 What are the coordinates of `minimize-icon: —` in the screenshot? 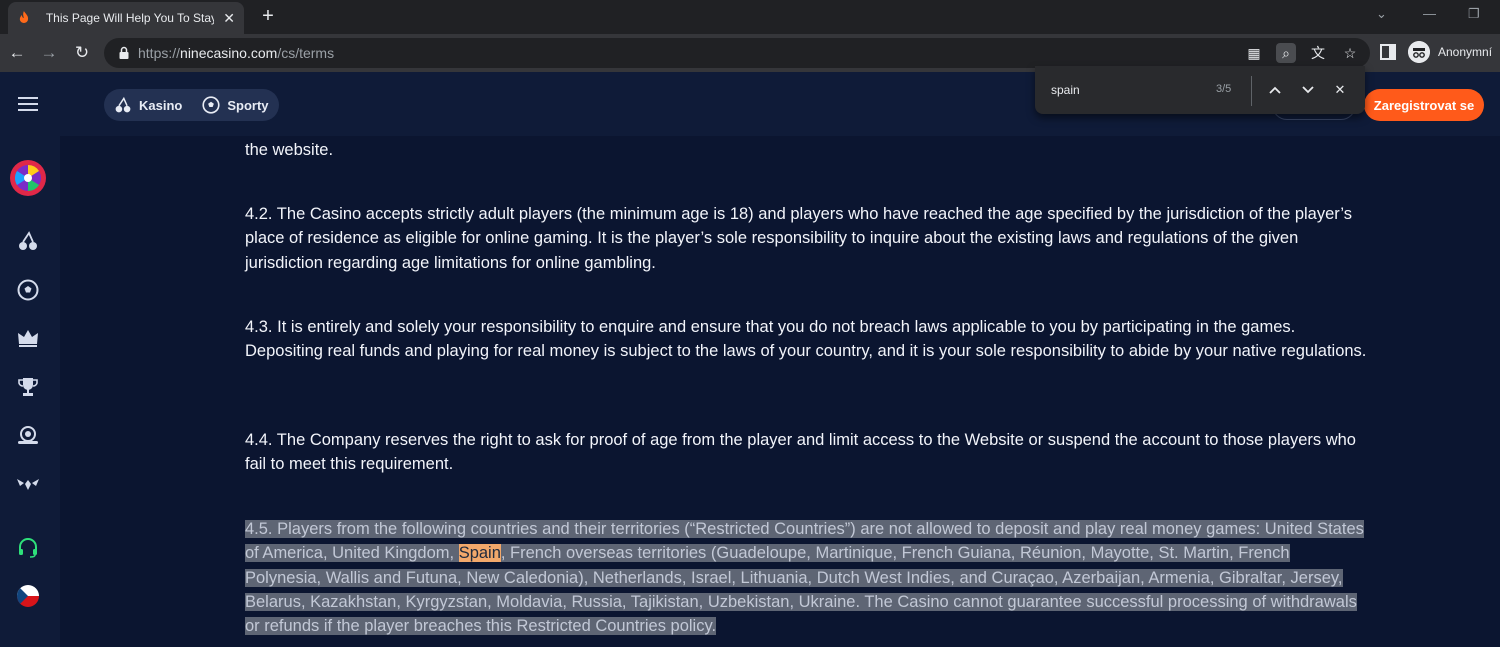 It's located at (1429, 13).